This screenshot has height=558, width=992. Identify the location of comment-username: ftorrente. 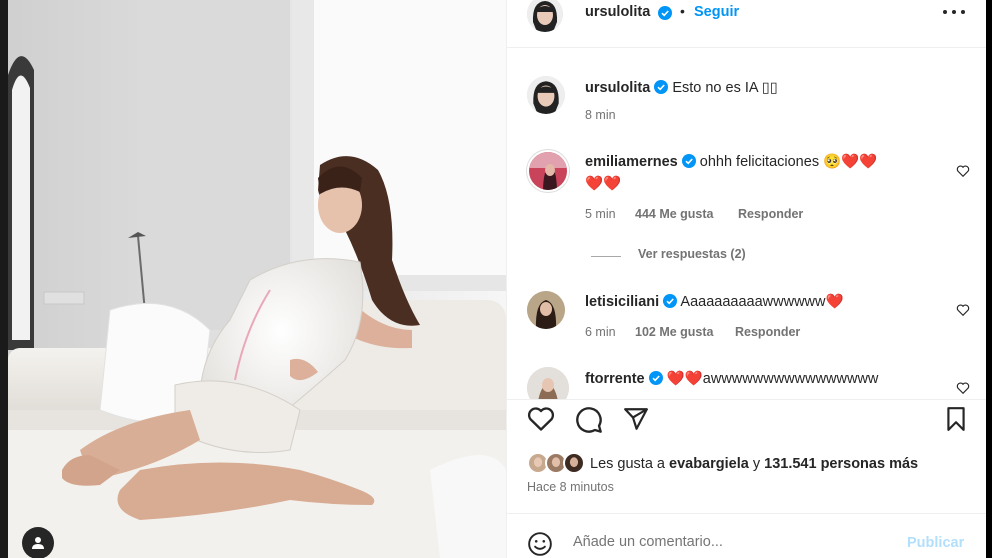
(615, 379).